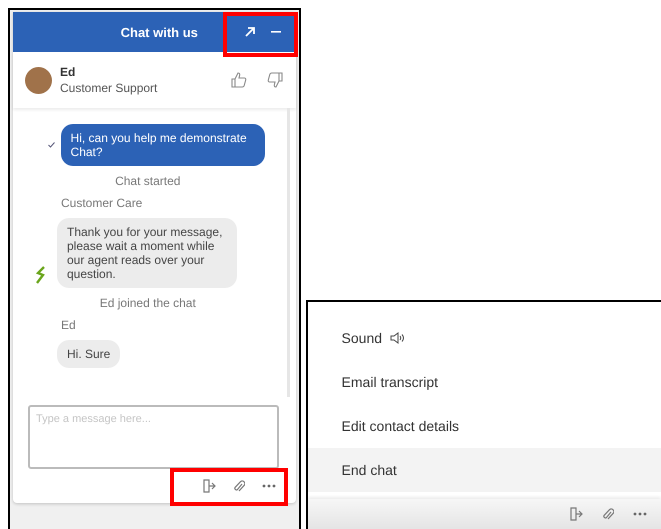 Image resolution: width=661 pixels, height=529 pixels. I want to click on avatar, so click(38, 80).